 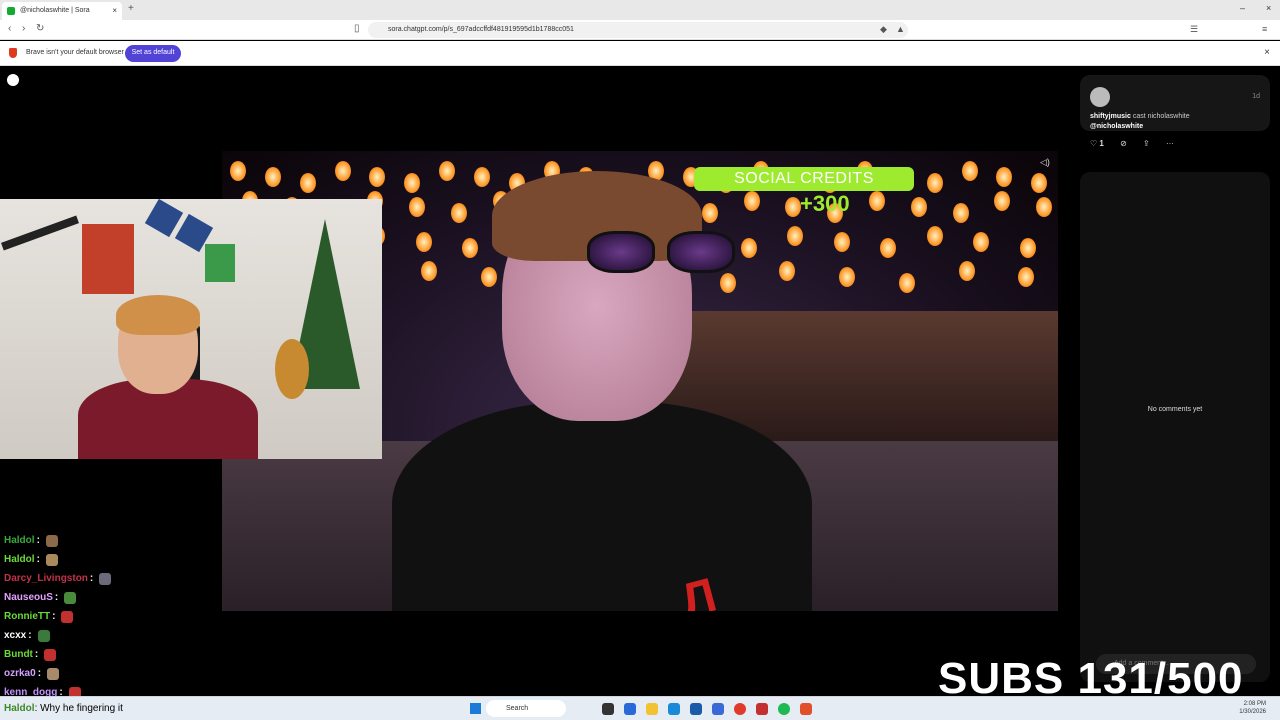 What do you see at coordinates (825, 203) in the screenshot?
I see `social-credits-value: +300` at bounding box center [825, 203].